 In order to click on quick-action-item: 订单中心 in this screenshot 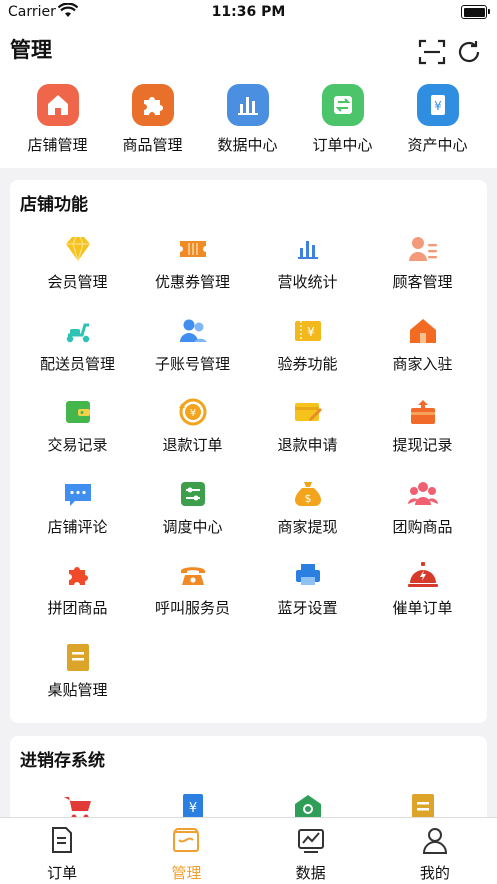, I will do `click(342, 119)`.